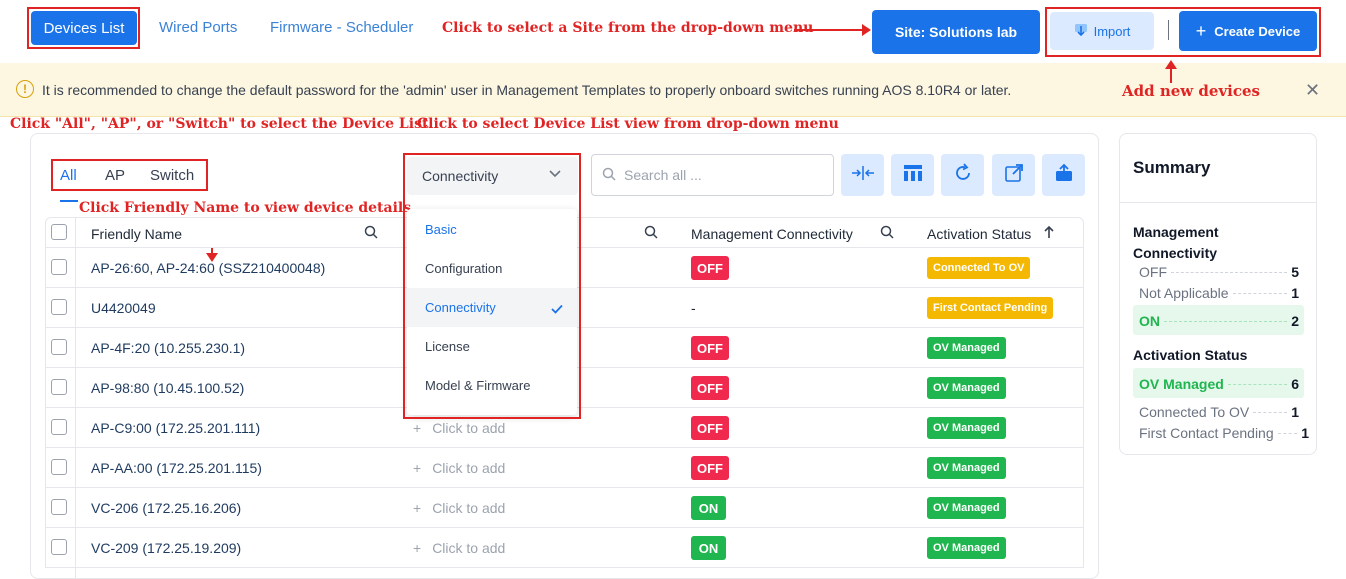 This screenshot has height=579, width=1346. What do you see at coordinates (979, 234) in the screenshot?
I see `header-activation-status: Activation Status` at bounding box center [979, 234].